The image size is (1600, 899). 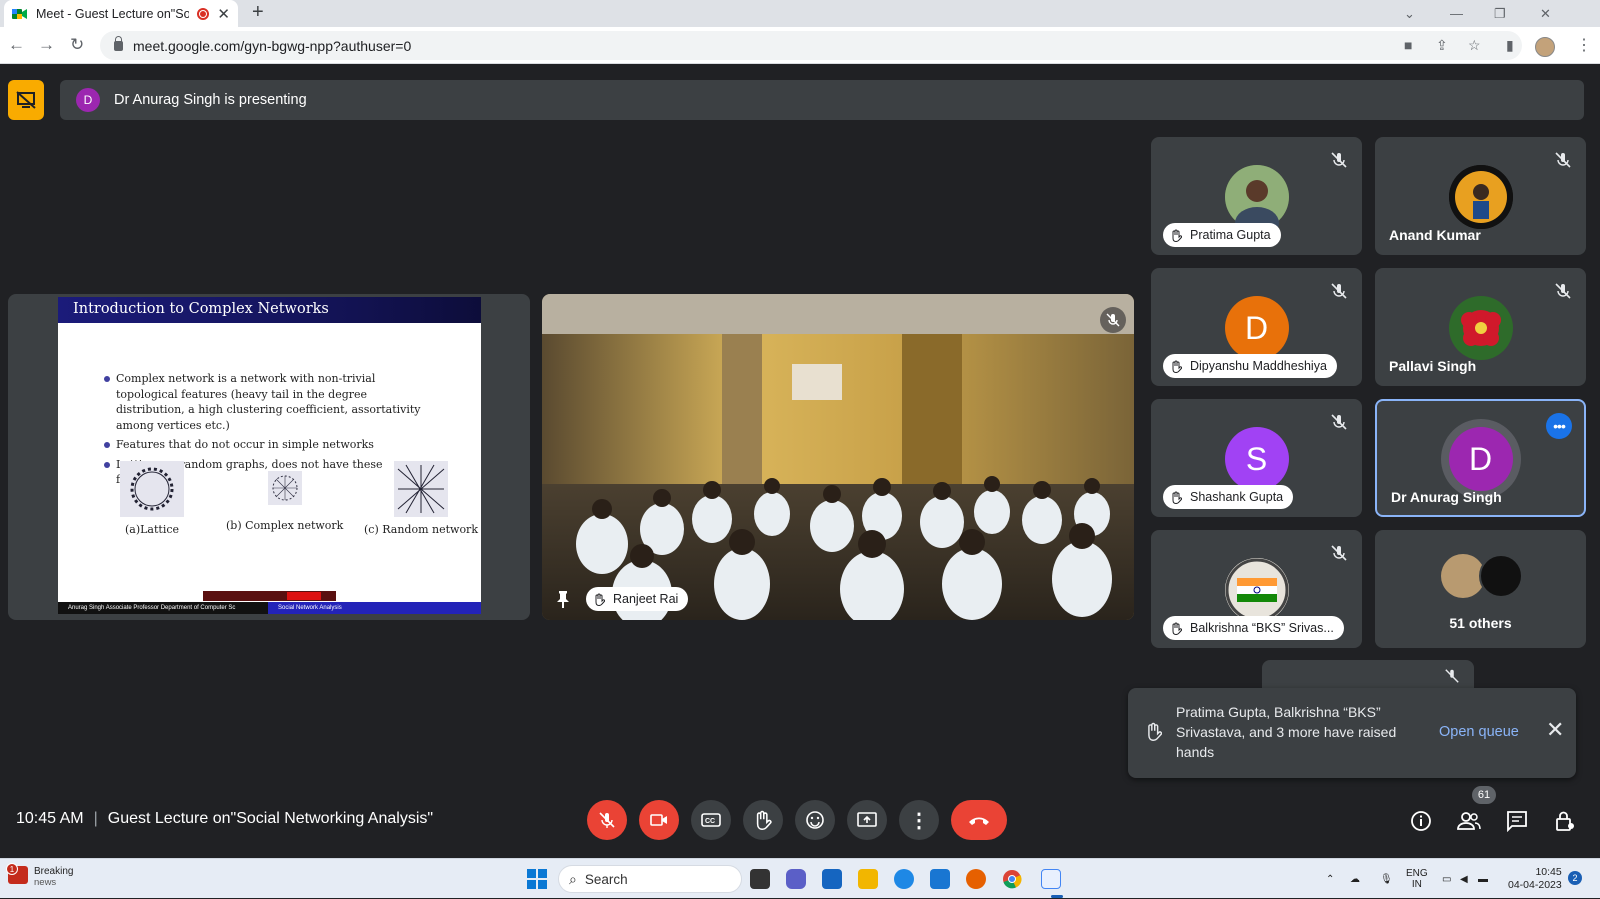 I want to click on camera-name-chip: Ranjeet Rai, so click(x=637, y=599).